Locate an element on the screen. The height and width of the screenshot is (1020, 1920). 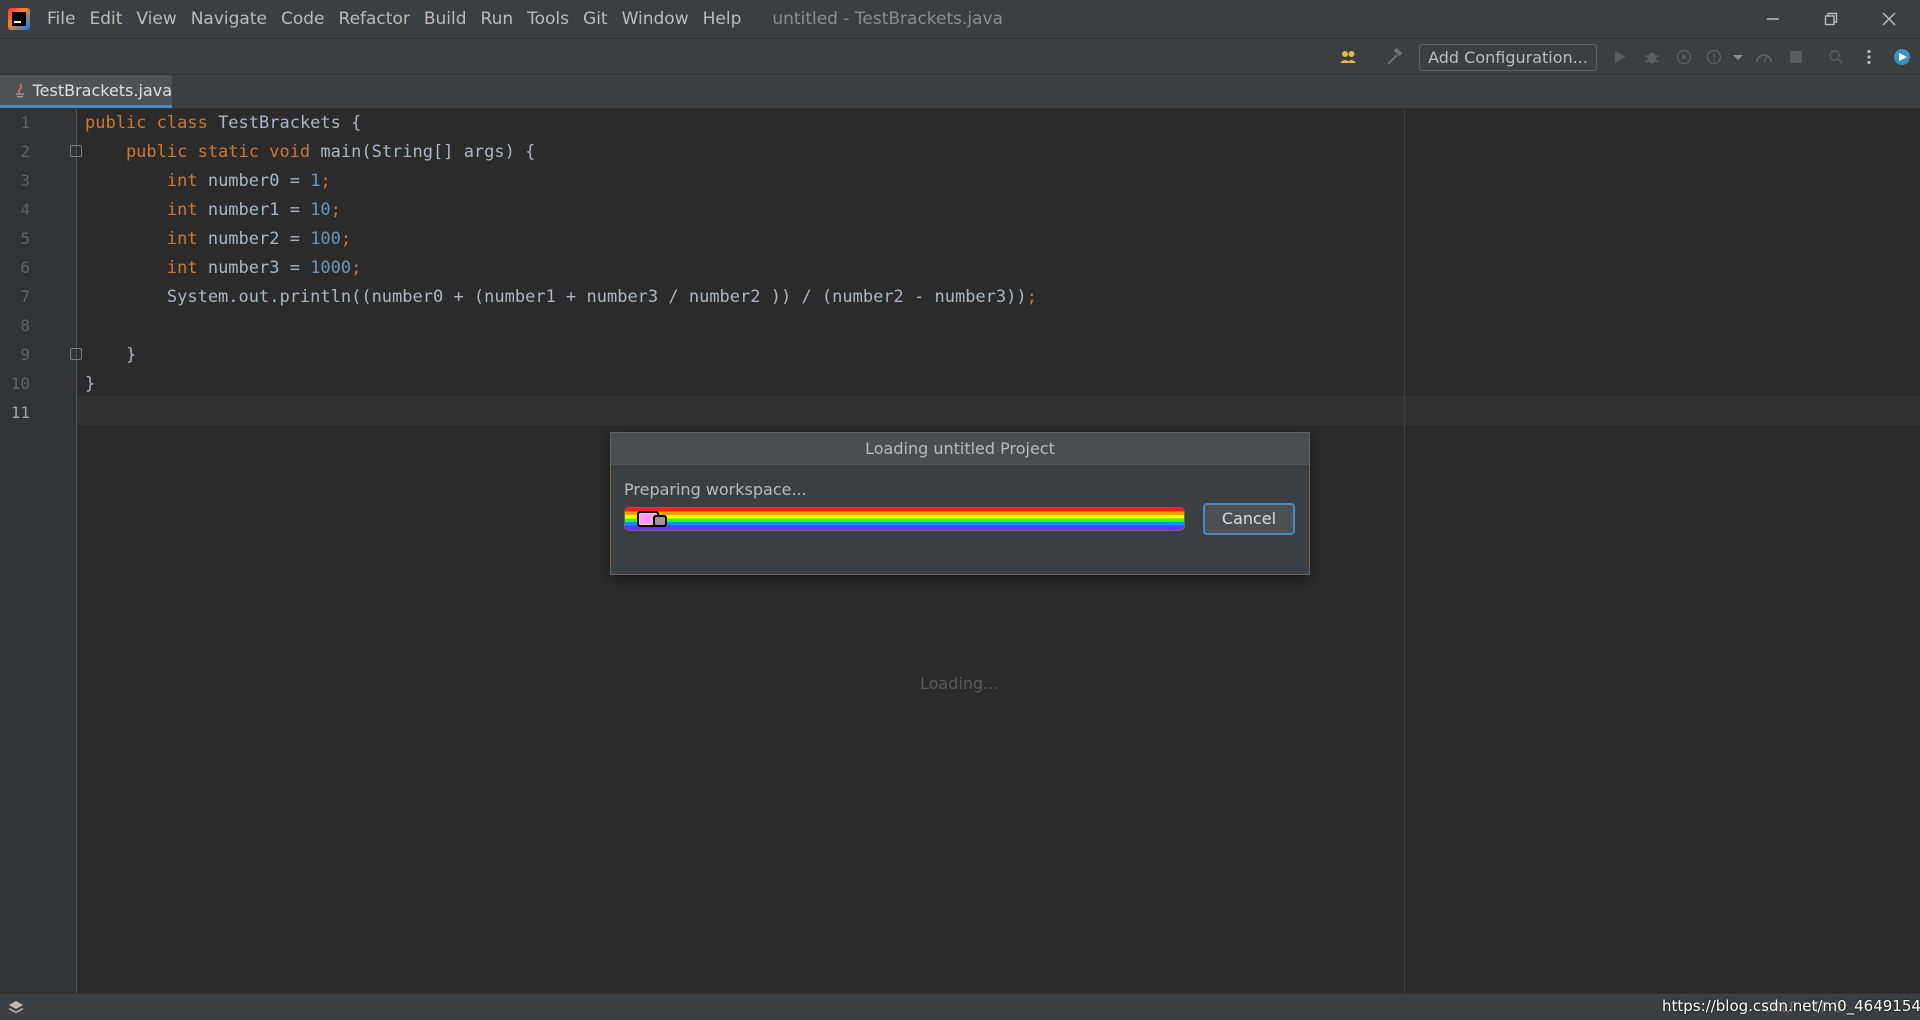
code-token: 1000 is located at coordinates (331, 268).